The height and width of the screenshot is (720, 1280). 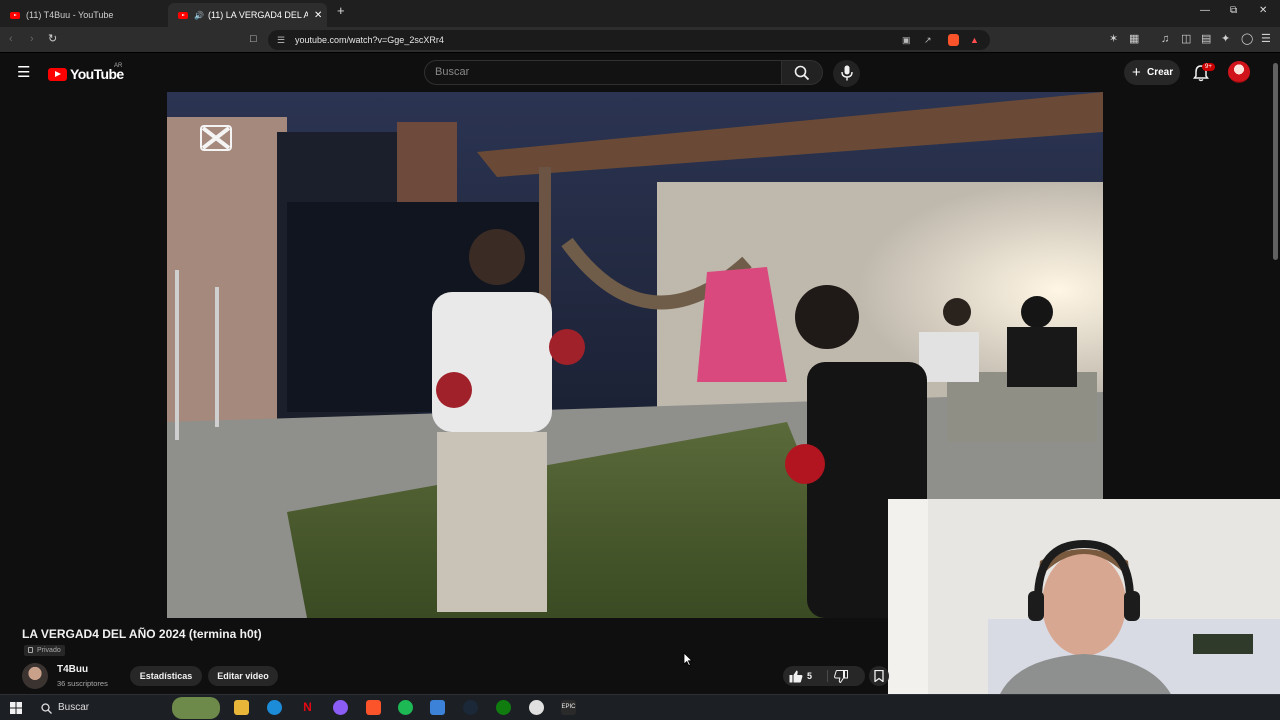 I want to click on taskbar-search-label: Buscar, so click(x=74, y=707).